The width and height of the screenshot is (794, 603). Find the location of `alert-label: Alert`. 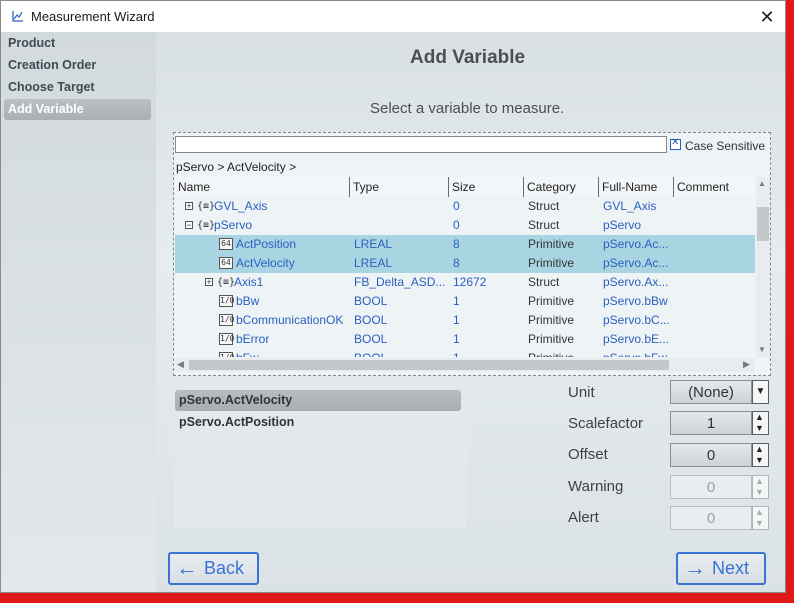

alert-label: Alert is located at coordinates (583, 517).